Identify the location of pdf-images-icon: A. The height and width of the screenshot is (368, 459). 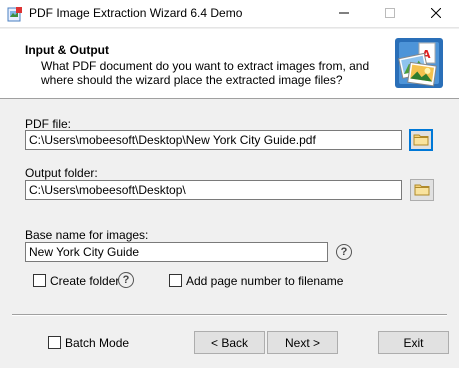
(419, 63).